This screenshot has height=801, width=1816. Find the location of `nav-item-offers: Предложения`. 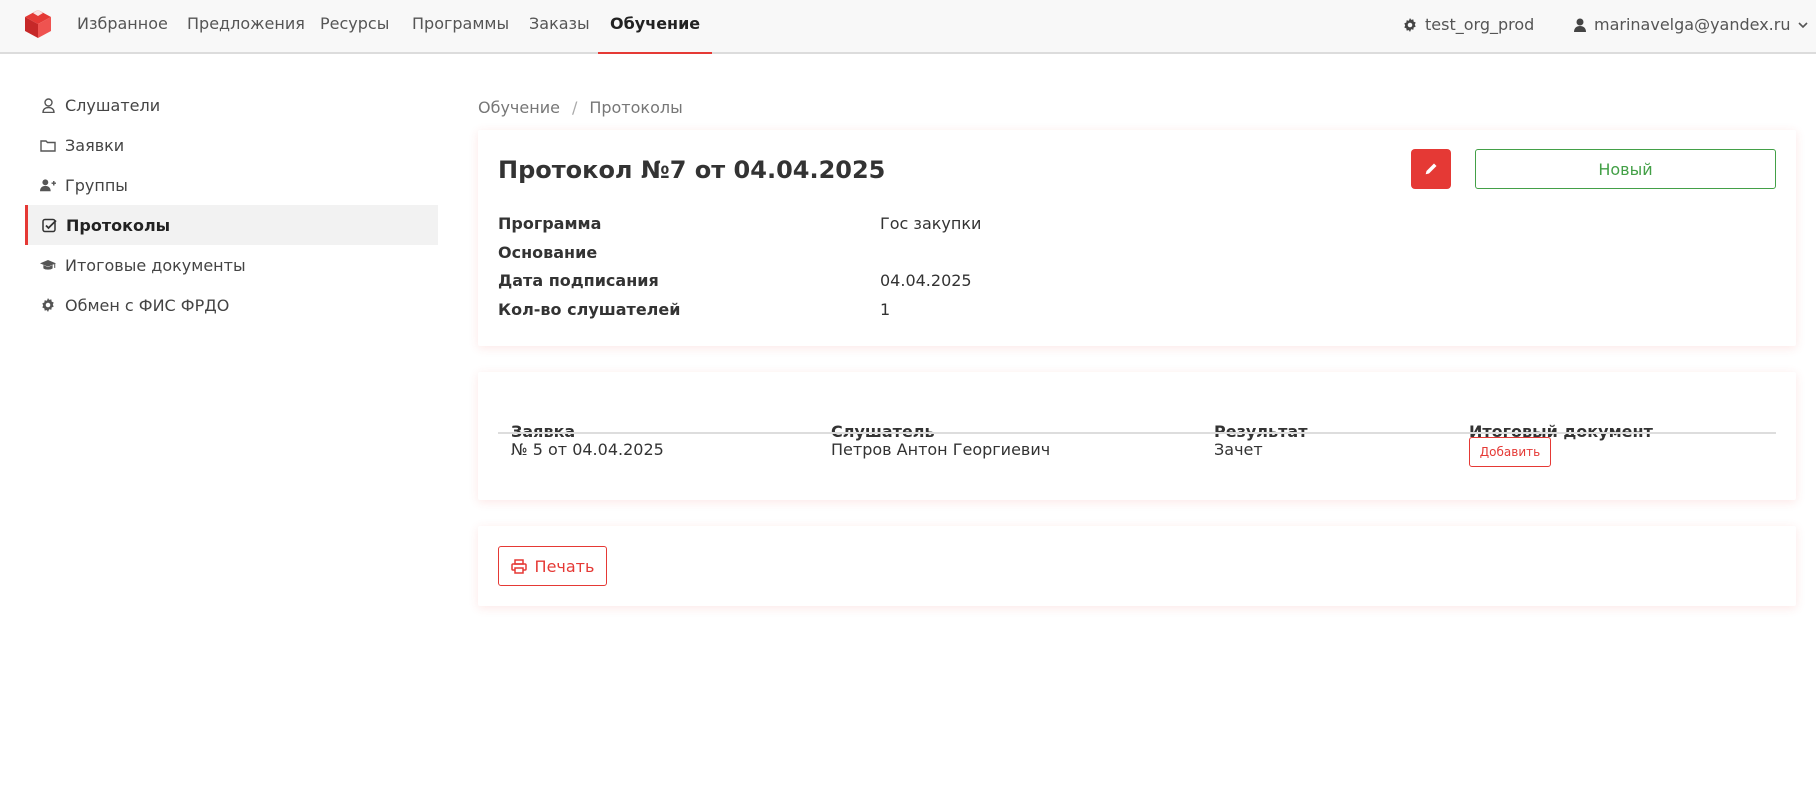

nav-item-offers: Предложения is located at coordinates (246, 27).